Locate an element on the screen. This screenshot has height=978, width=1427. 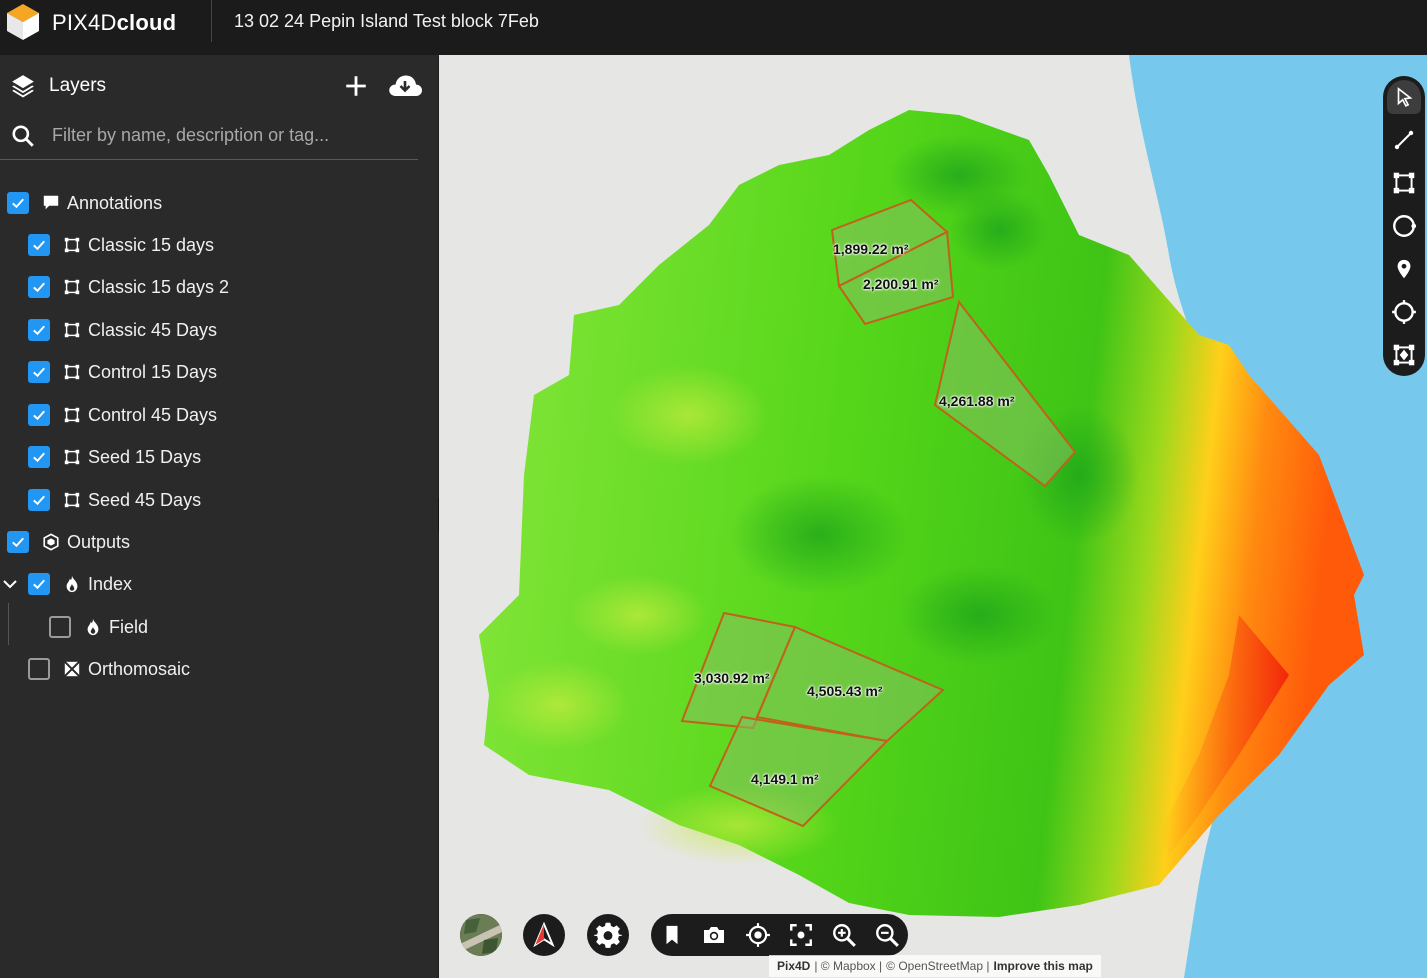
fit-view-button is located at coordinates (801, 935).